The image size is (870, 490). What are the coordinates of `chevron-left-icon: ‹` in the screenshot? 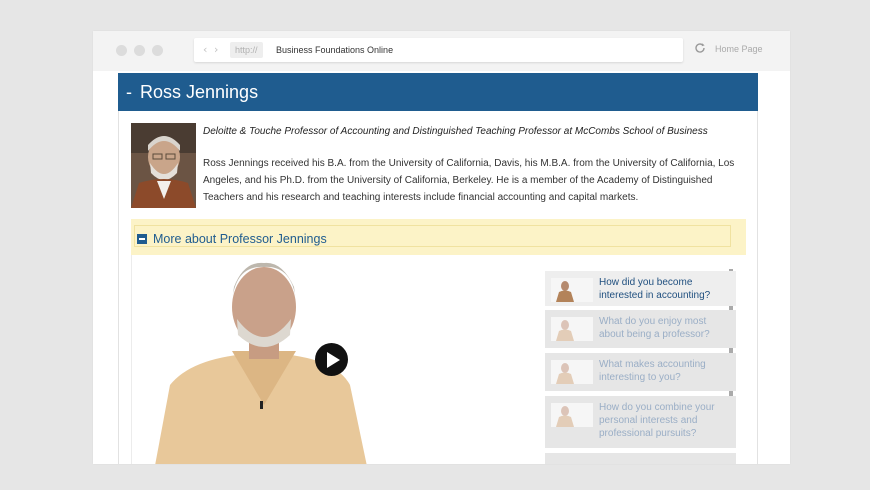 It's located at (205, 49).